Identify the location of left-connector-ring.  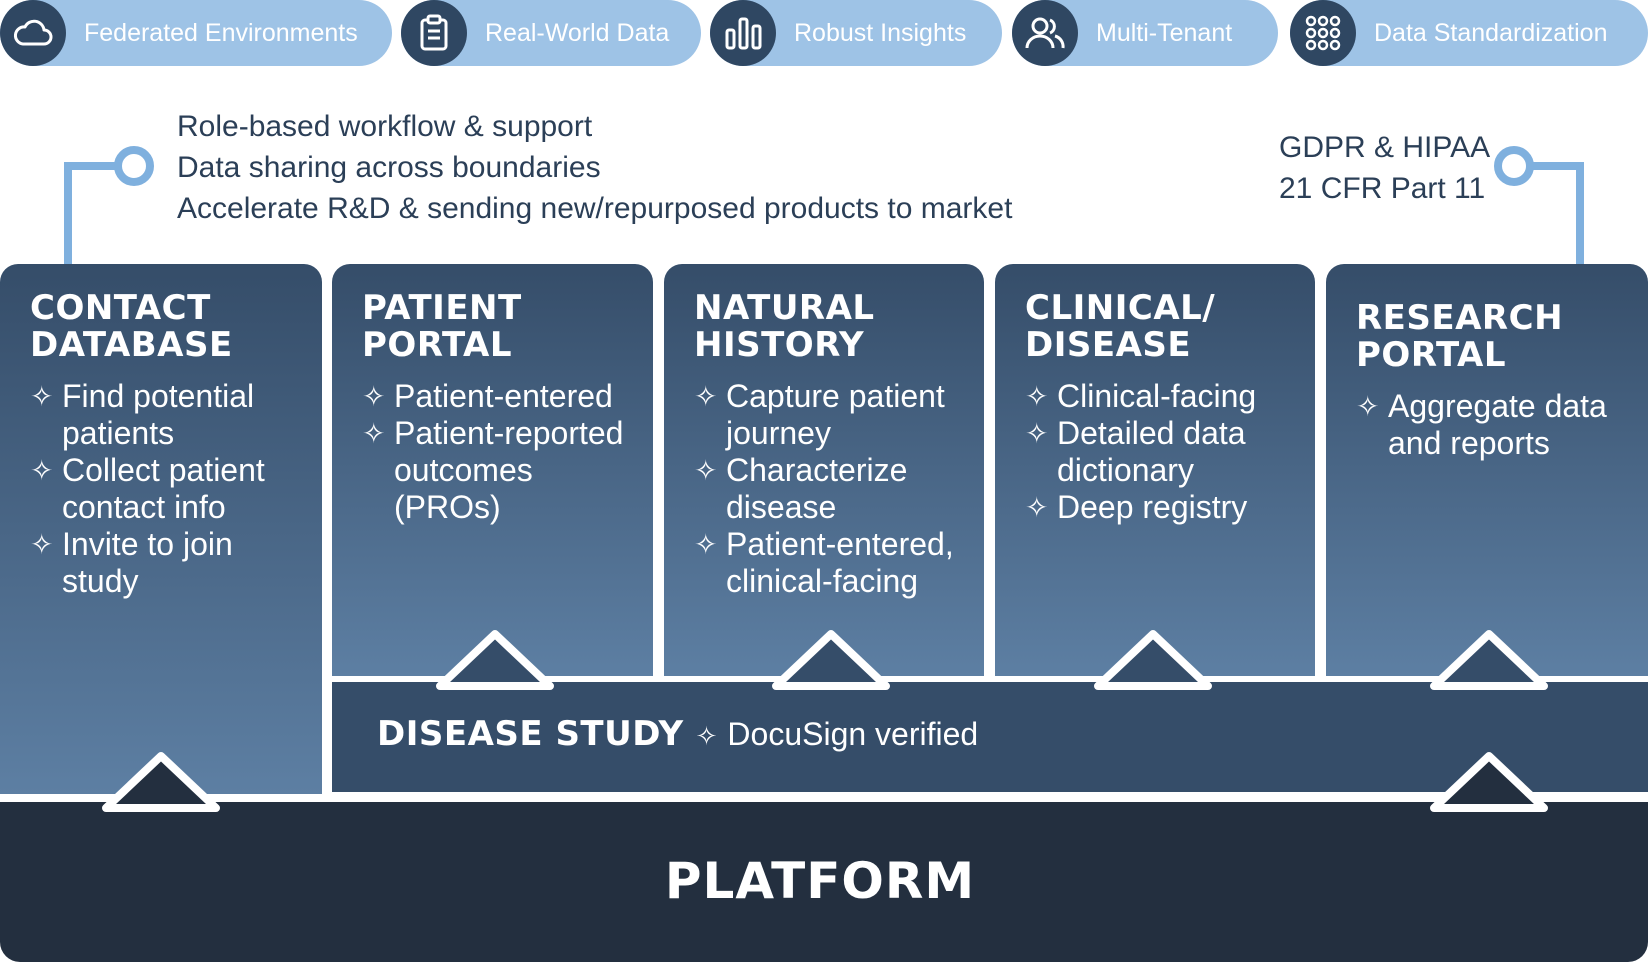
(134, 166).